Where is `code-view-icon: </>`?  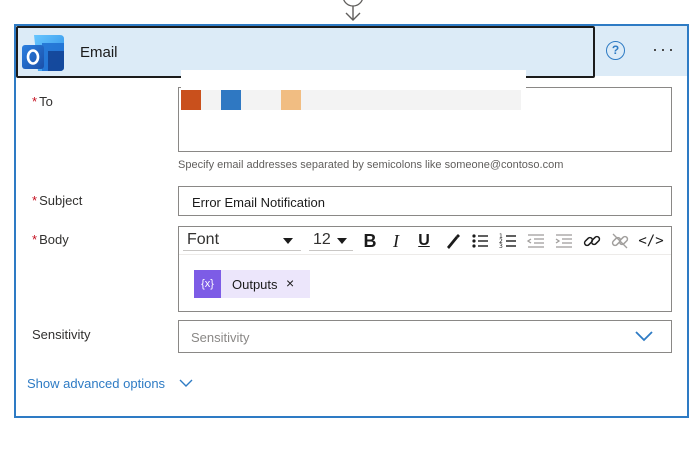 code-view-icon: </> is located at coordinates (651, 241).